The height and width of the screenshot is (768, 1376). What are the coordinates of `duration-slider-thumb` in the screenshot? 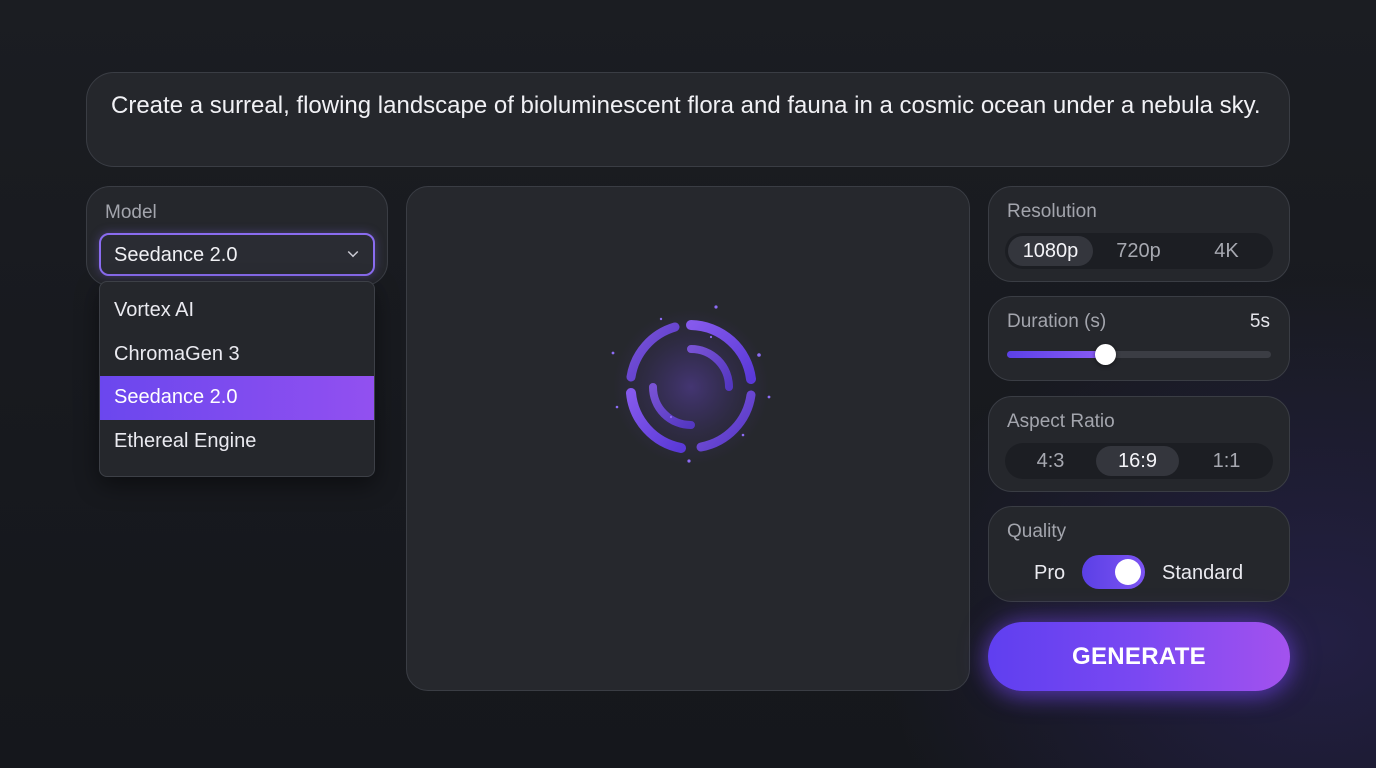 It's located at (1105, 354).